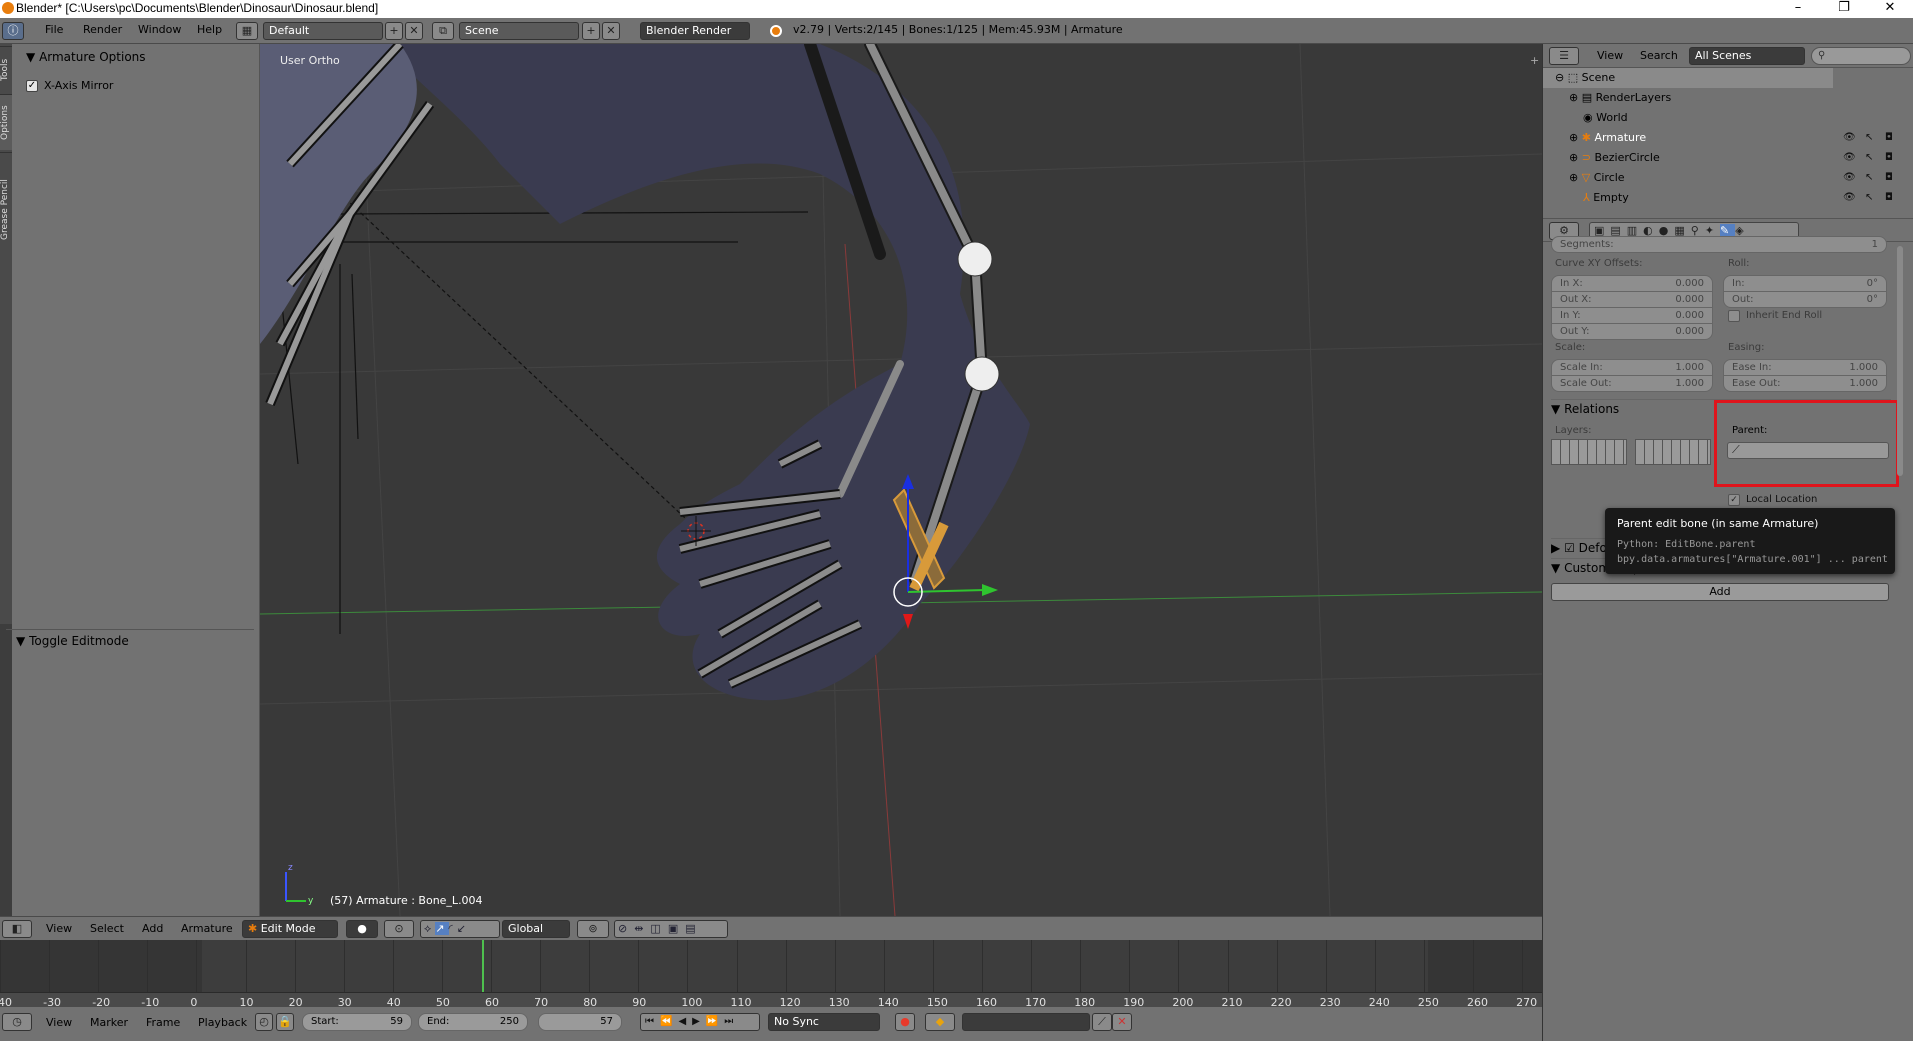 This screenshot has height=1041, width=1913. Describe the element at coordinates (1586, 383) in the screenshot. I see `label: Scale Out:` at that location.